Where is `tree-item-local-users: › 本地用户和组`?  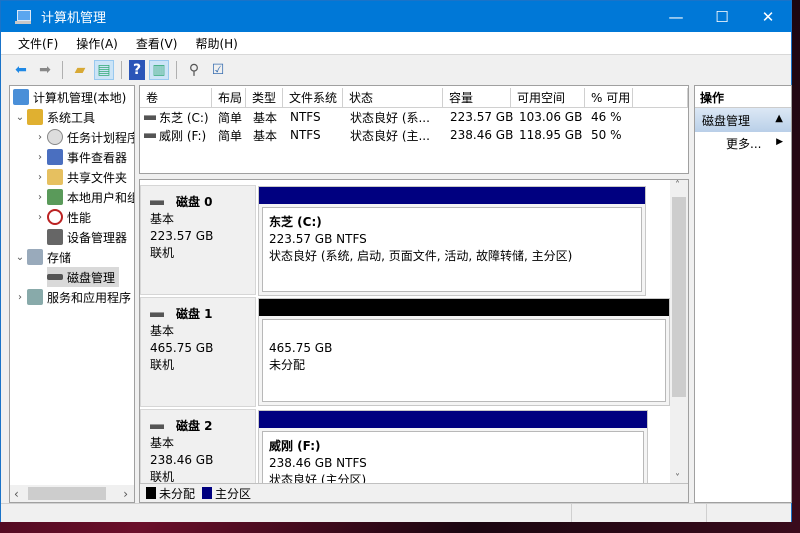 tree-item-local-users: › 本地用户和组 is located at coordinates (83, 197).